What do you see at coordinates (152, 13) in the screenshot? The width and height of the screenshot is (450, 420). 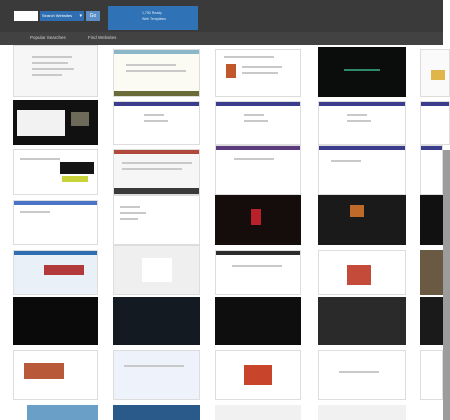 I see `promo-line1: 1,750 Ready` at bounding box center [152, 13].